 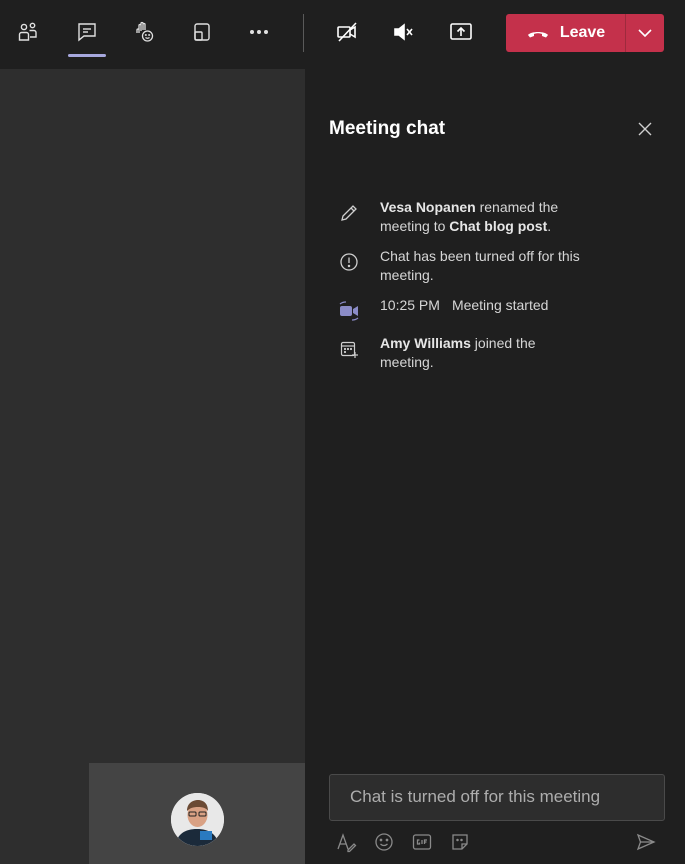 I want to click on chat-input: Chat is turned off for this meeting, so click(x=497, y=797).